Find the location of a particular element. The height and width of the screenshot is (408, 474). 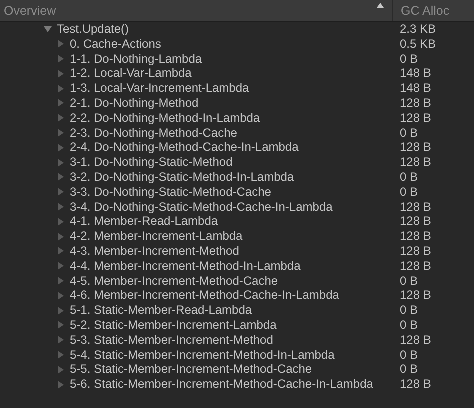

function-name: 4-1. Member-Read-Lambda is located at coordinates (144, 222).